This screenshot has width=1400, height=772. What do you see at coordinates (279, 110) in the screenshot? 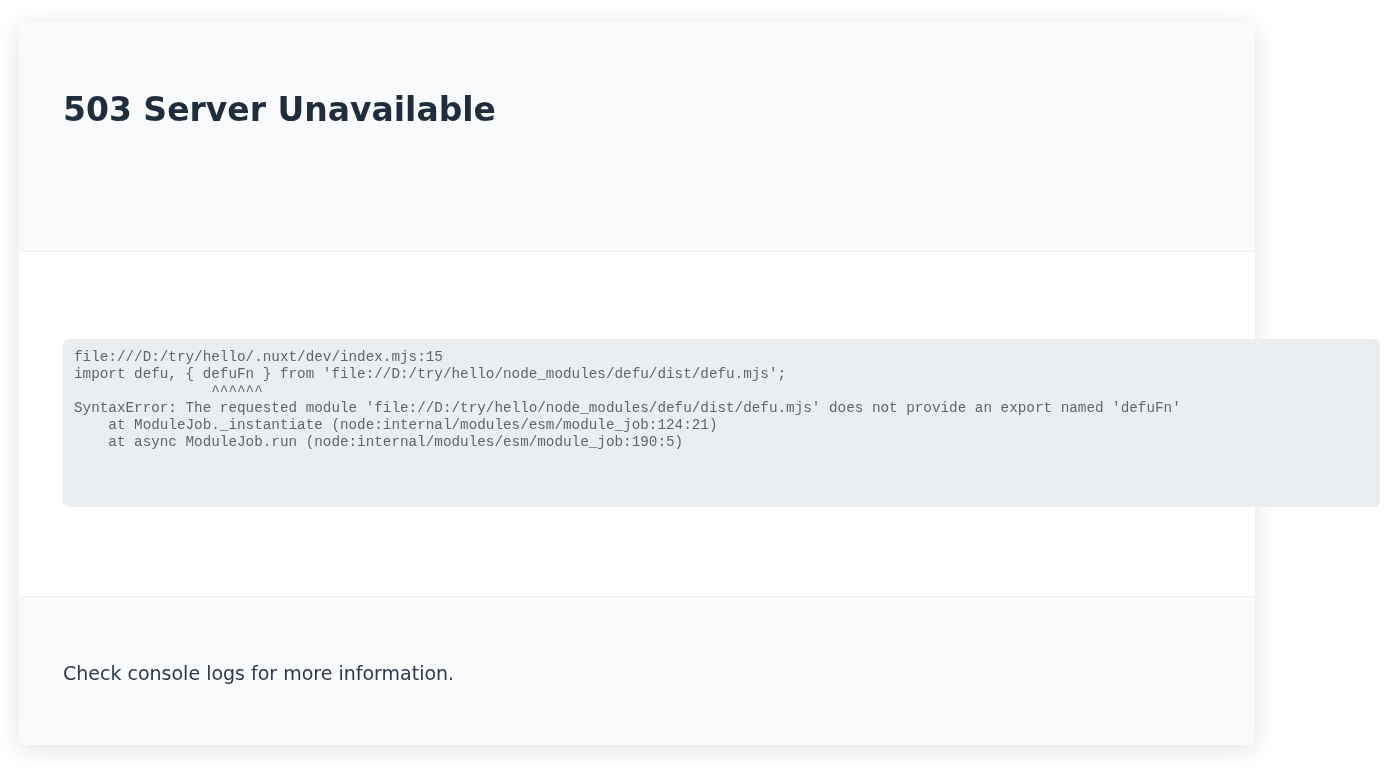
I see `page-title: 503 Server Unavailable` at bounding box center [279, 110].